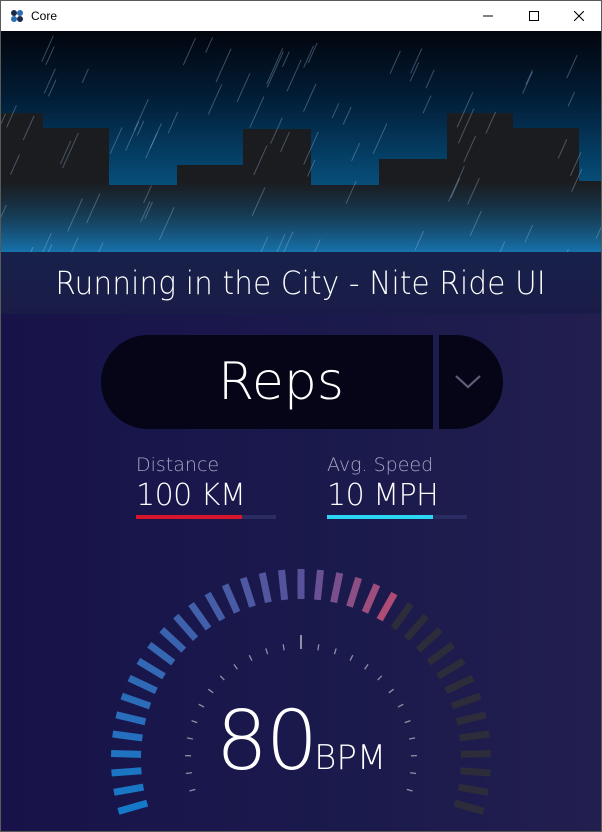  What do you see at coordinates (178, 465) in the screenshot?
I see `distance-label: Distance` at bounding box center [178, 465].